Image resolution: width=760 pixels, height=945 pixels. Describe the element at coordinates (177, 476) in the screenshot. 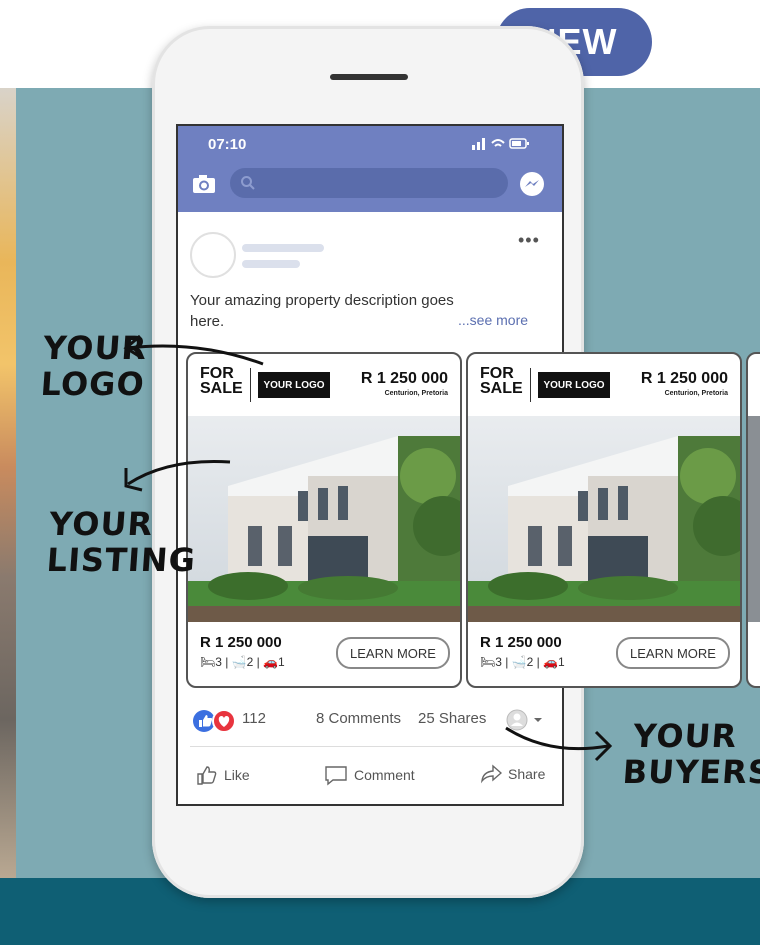

I see `arrow-to-listing-icon` at that location.